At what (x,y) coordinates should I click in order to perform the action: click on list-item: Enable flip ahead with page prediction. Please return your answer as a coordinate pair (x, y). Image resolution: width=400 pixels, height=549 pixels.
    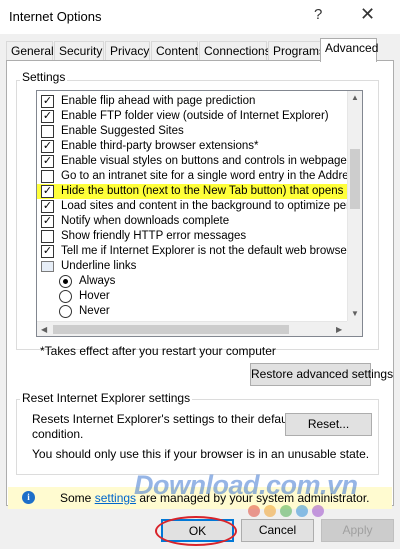
    Looking at the image, I should click on (194, 101).